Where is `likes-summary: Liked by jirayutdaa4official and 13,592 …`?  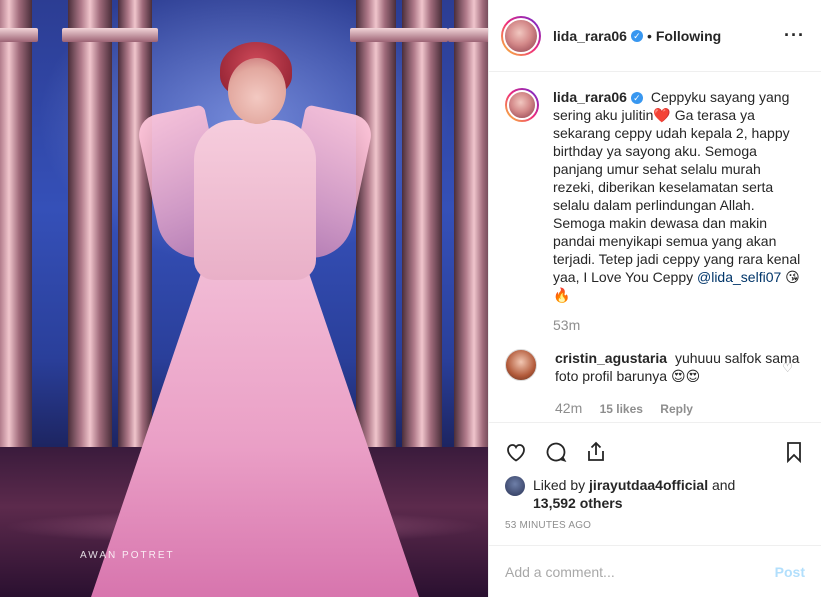
likes-summary: Liked by jirayutdaa4official and 13,592 … is located at coordinates (655, 492).